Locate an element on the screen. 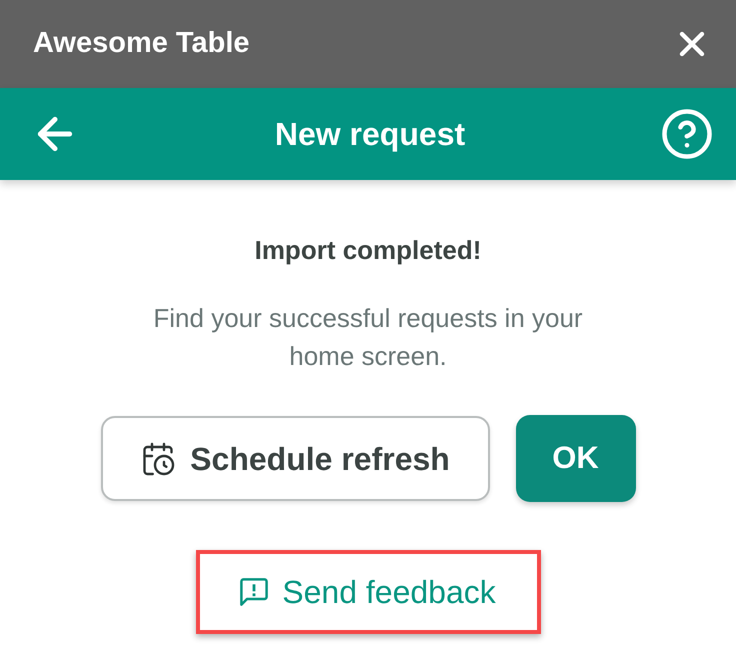  feedback-icon is located at coordinates (254, 592).